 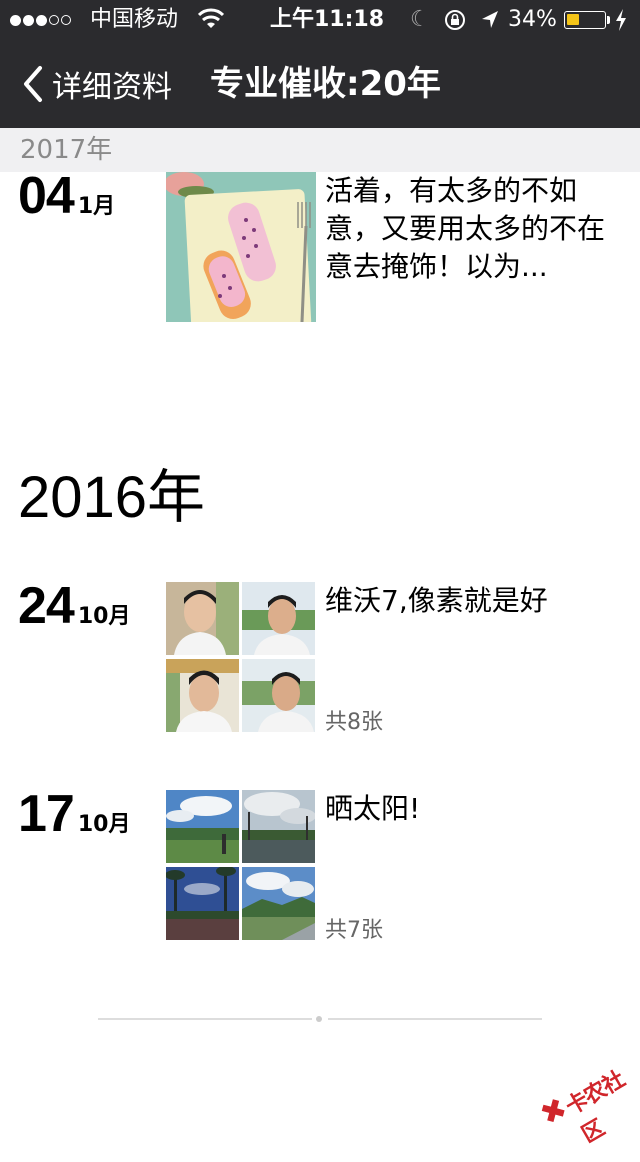 I want to click on moon-icon: ☾, so click(x=420, y=19).